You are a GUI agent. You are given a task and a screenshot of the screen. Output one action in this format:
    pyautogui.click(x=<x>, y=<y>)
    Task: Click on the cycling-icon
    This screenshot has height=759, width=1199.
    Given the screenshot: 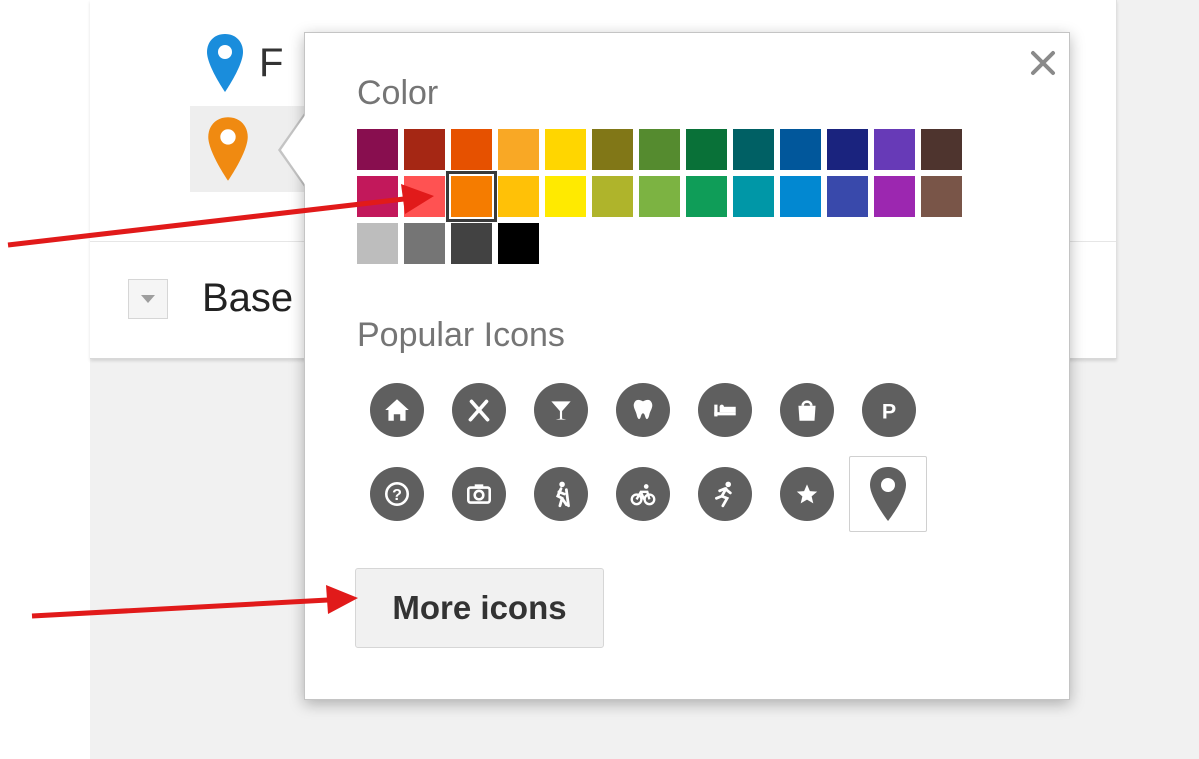 What is the action you would take?
    pyautogui.click(x=643, y=495)
    